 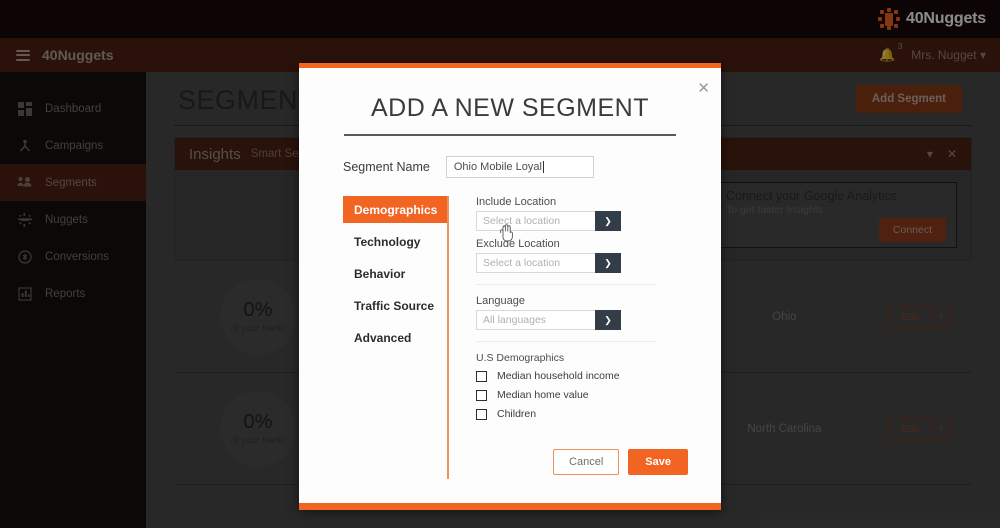 I want to click on checkbox-row: Children, so click(x=587, y=414).